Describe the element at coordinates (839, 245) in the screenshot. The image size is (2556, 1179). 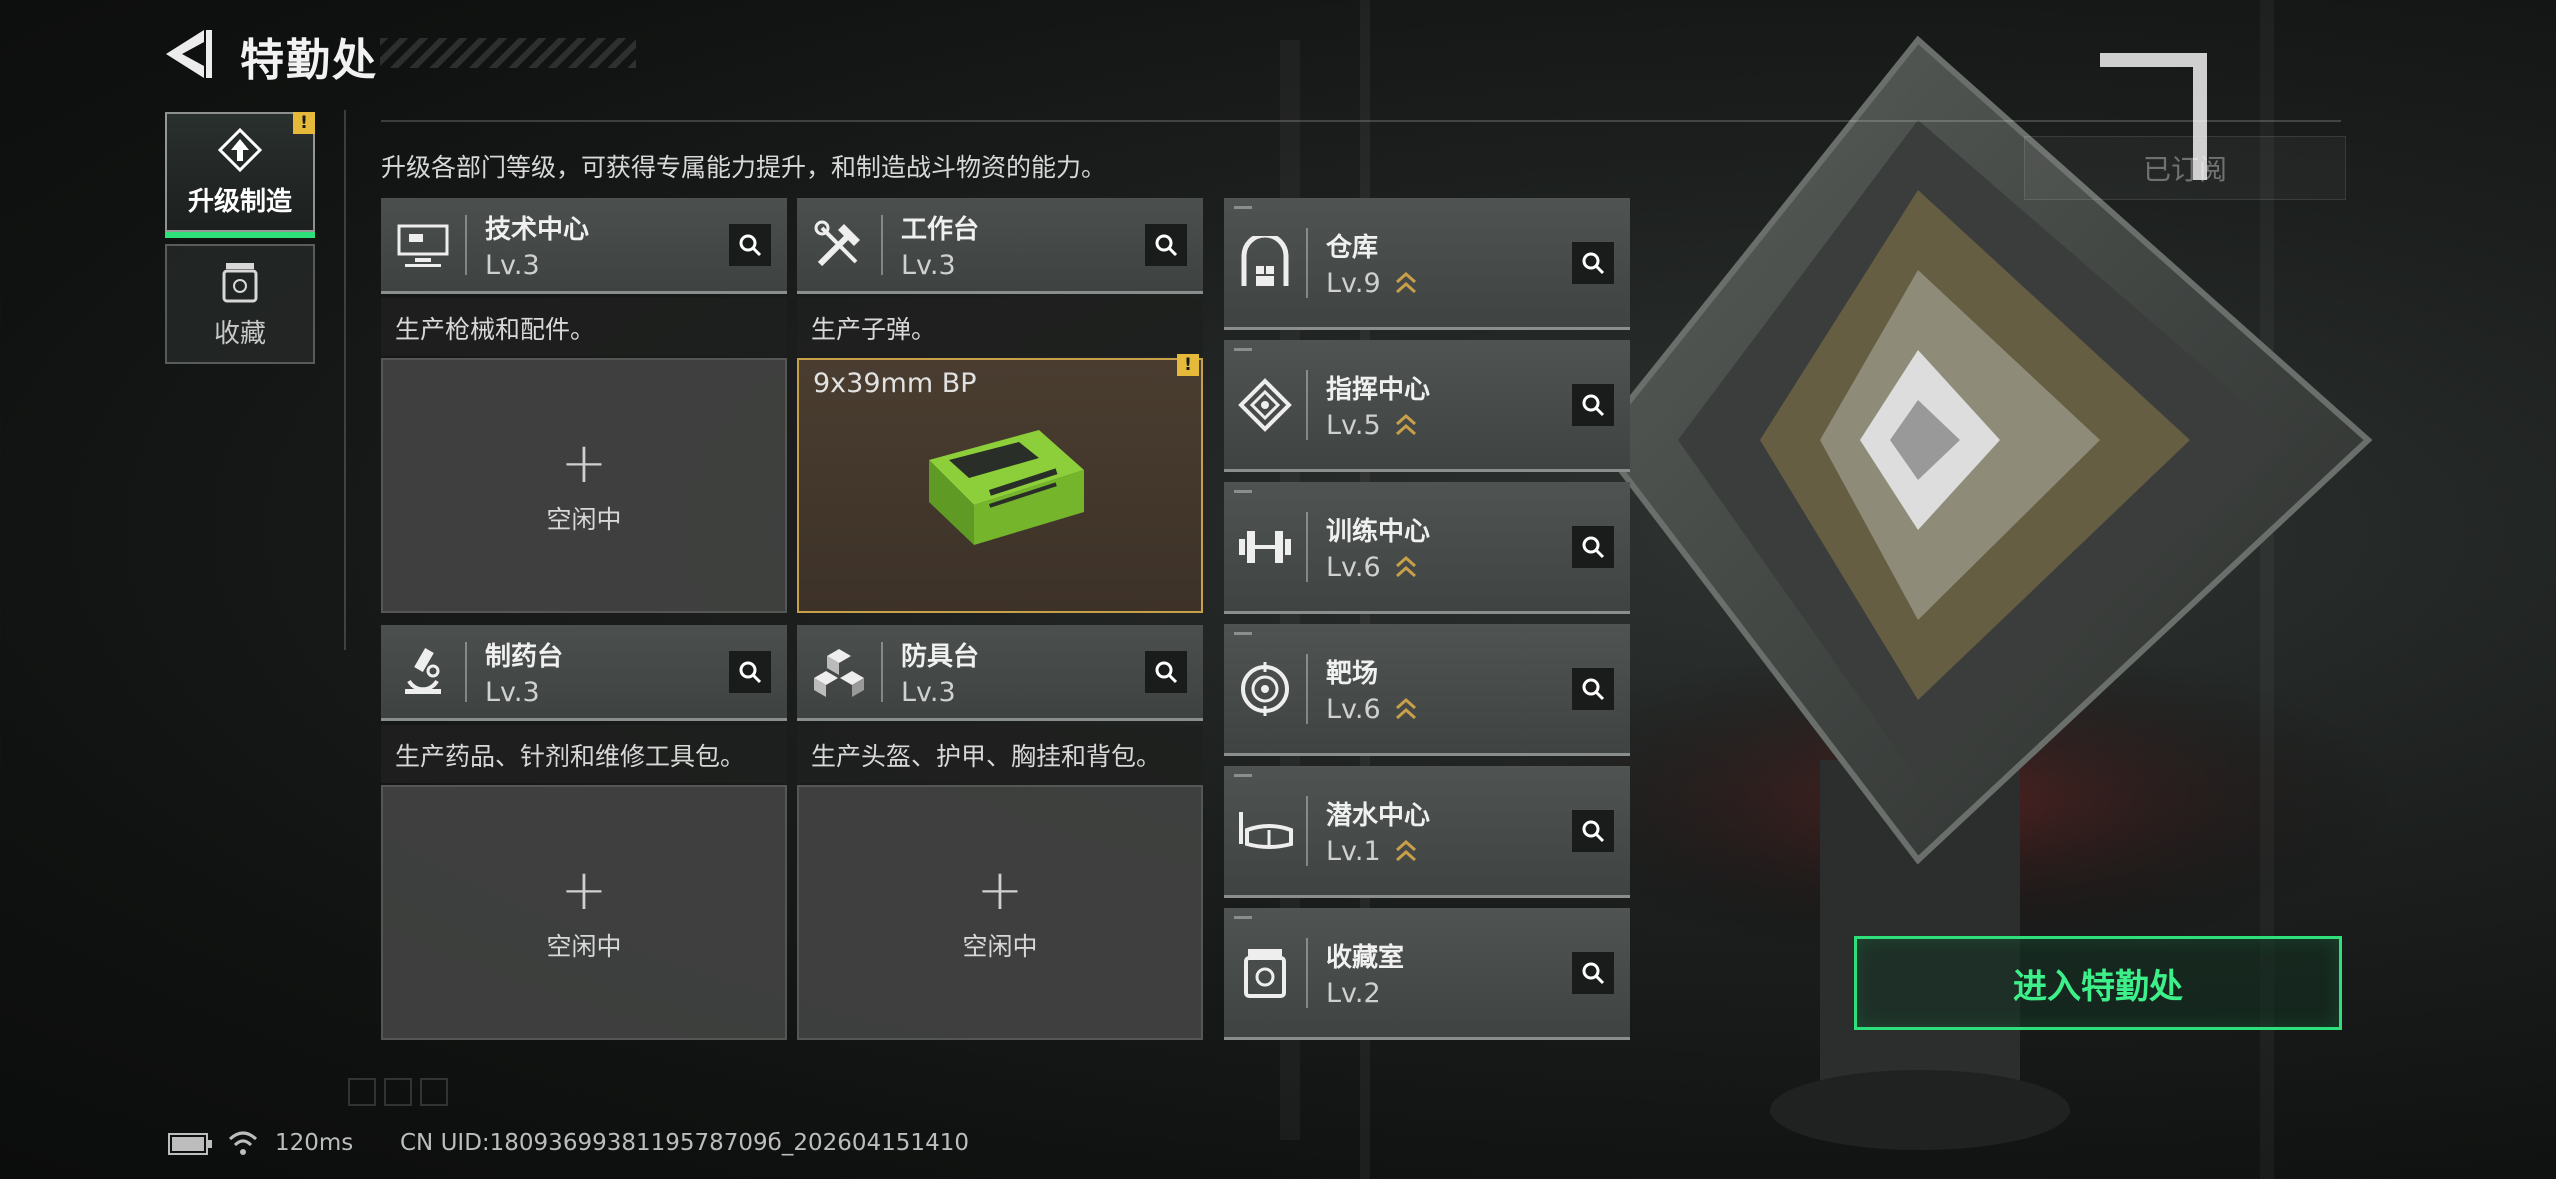
I see `tools-icon` at that location.